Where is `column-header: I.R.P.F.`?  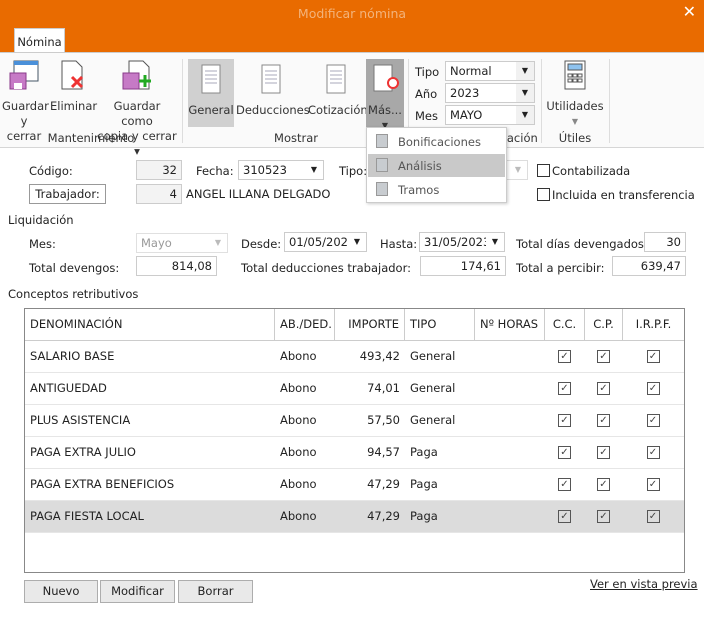
column-header: I.R.P.F. is located at coordinates (653, 325).